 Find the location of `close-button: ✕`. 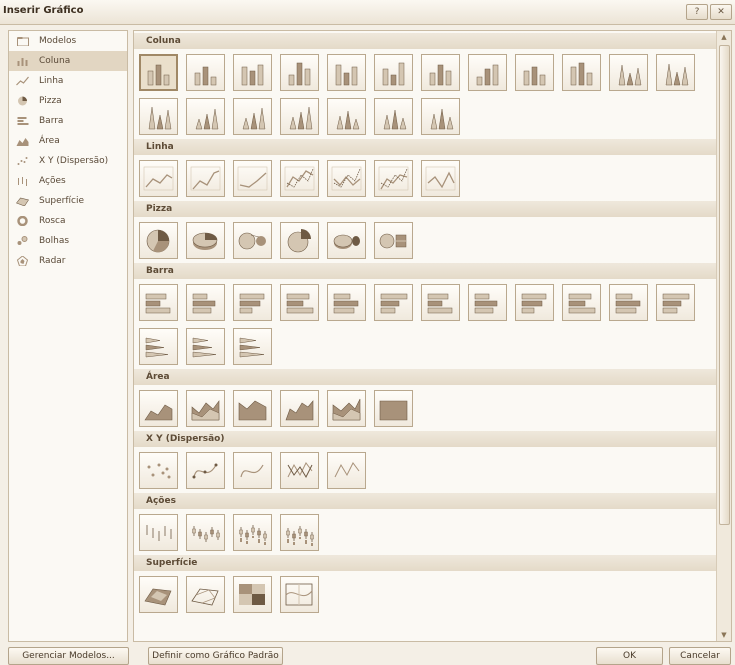

close-button: ✕ is located at coordinates (721, 12).